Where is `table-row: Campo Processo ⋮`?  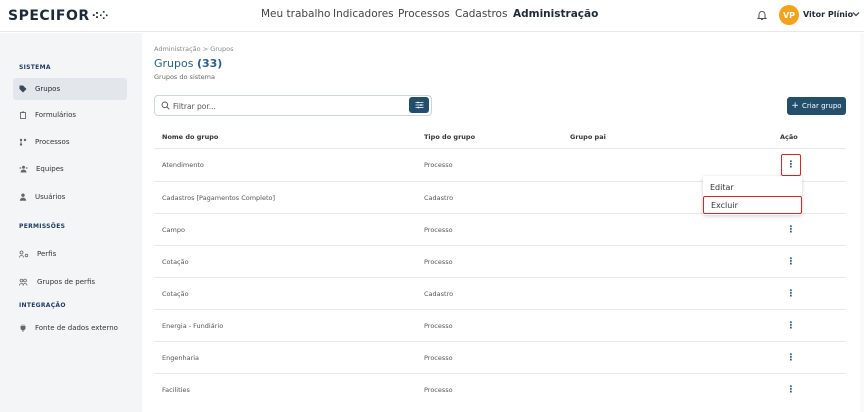 table-row: Campo Processo ⋮ is located at coordinates (500, 229).